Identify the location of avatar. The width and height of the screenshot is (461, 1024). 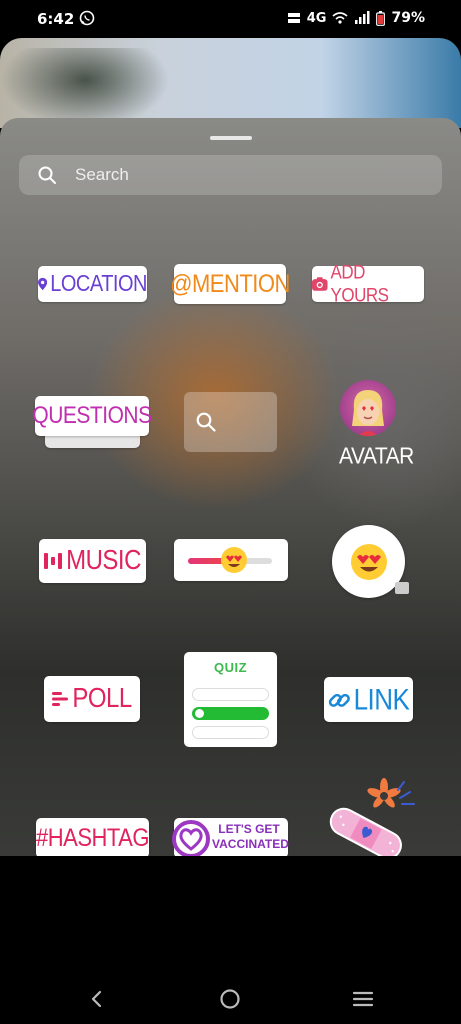
(368, 408).